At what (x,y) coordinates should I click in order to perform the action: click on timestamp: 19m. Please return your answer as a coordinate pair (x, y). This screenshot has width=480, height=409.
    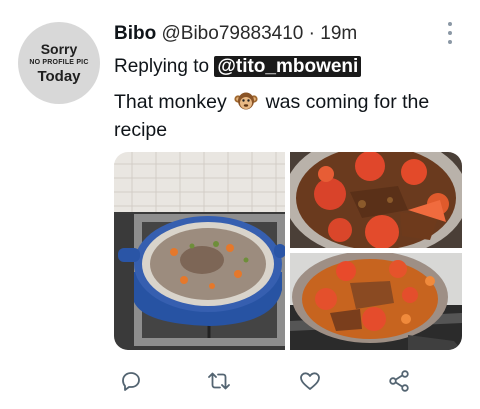
    Looking at the image, I should click on (338, 33).